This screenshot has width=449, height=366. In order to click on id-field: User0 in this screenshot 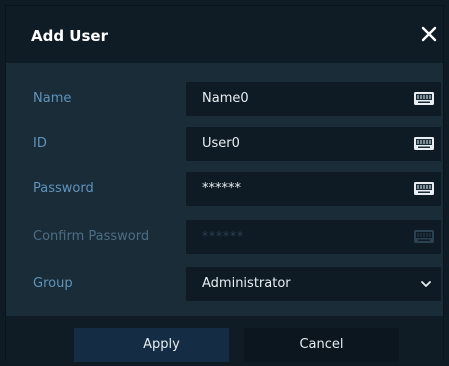, I will do `click(313, 144)`.